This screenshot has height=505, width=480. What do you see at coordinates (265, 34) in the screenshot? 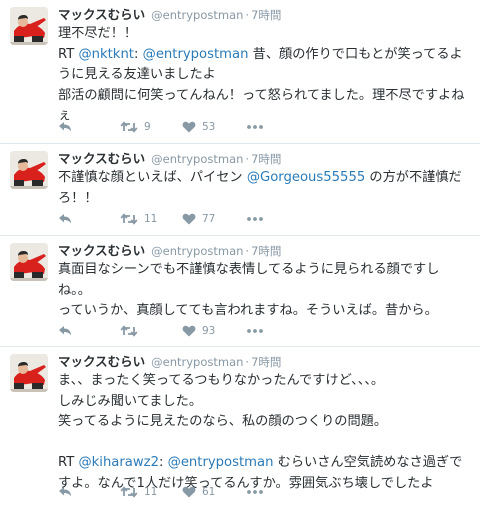
I see `text-line: 理不尽だ！！` at bounding box center [265, 34].